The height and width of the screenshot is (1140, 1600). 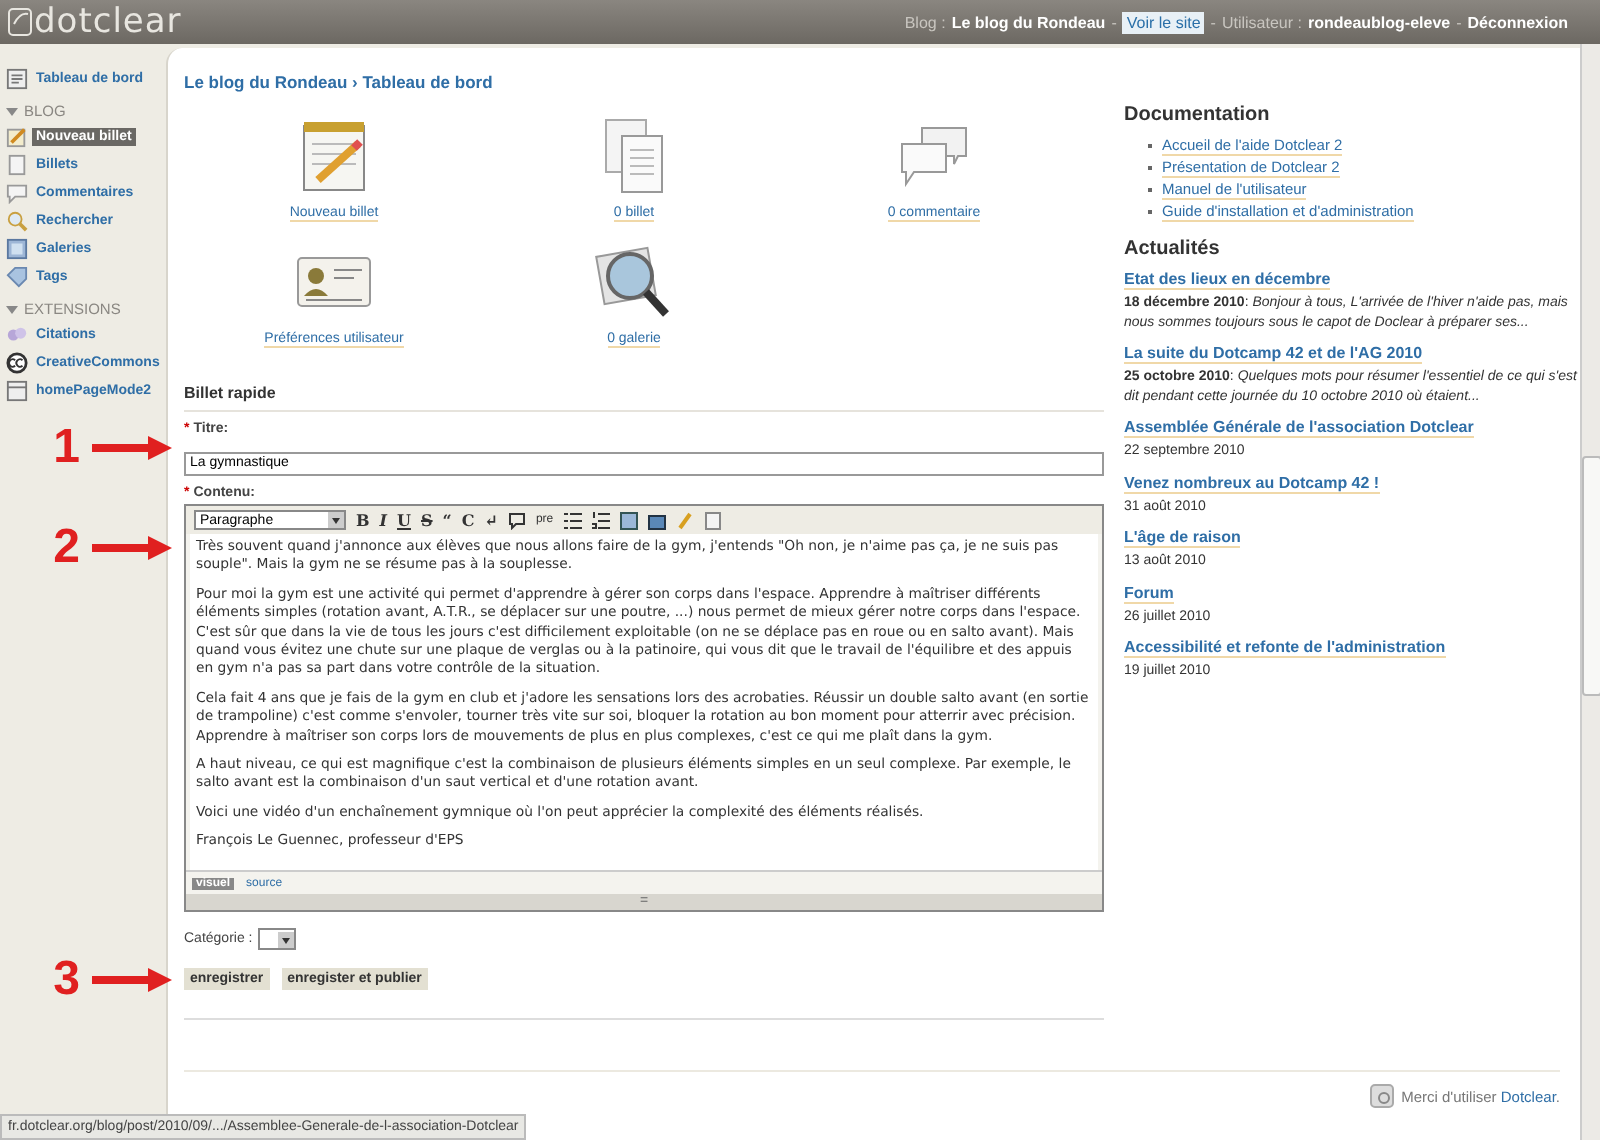 I want to click on news-title-link: Etat des lieux en décembre, so click(x=1227, y=280).